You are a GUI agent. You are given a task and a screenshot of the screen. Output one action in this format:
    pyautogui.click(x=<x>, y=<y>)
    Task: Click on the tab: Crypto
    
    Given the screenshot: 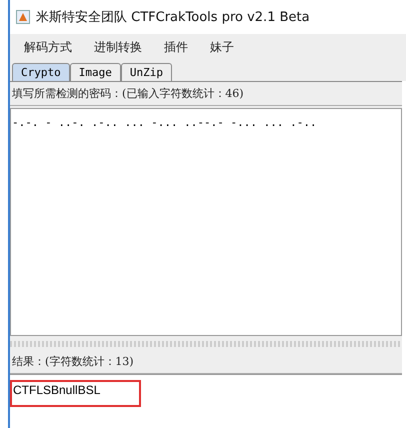 What is the action you would take?
    pyautogui.click(x=41, y=72)
    